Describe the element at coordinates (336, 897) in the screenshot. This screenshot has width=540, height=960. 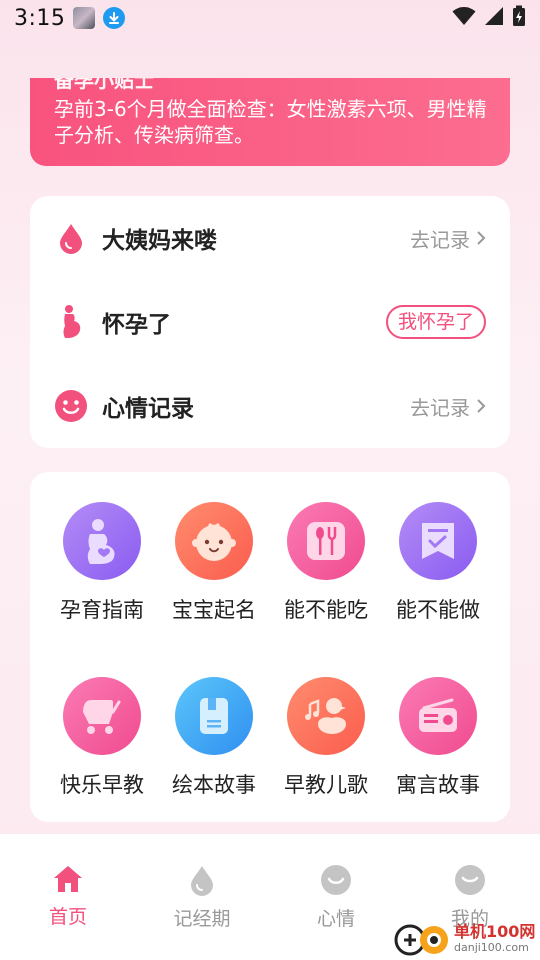
I see `tab-mood: 心情` at that location.